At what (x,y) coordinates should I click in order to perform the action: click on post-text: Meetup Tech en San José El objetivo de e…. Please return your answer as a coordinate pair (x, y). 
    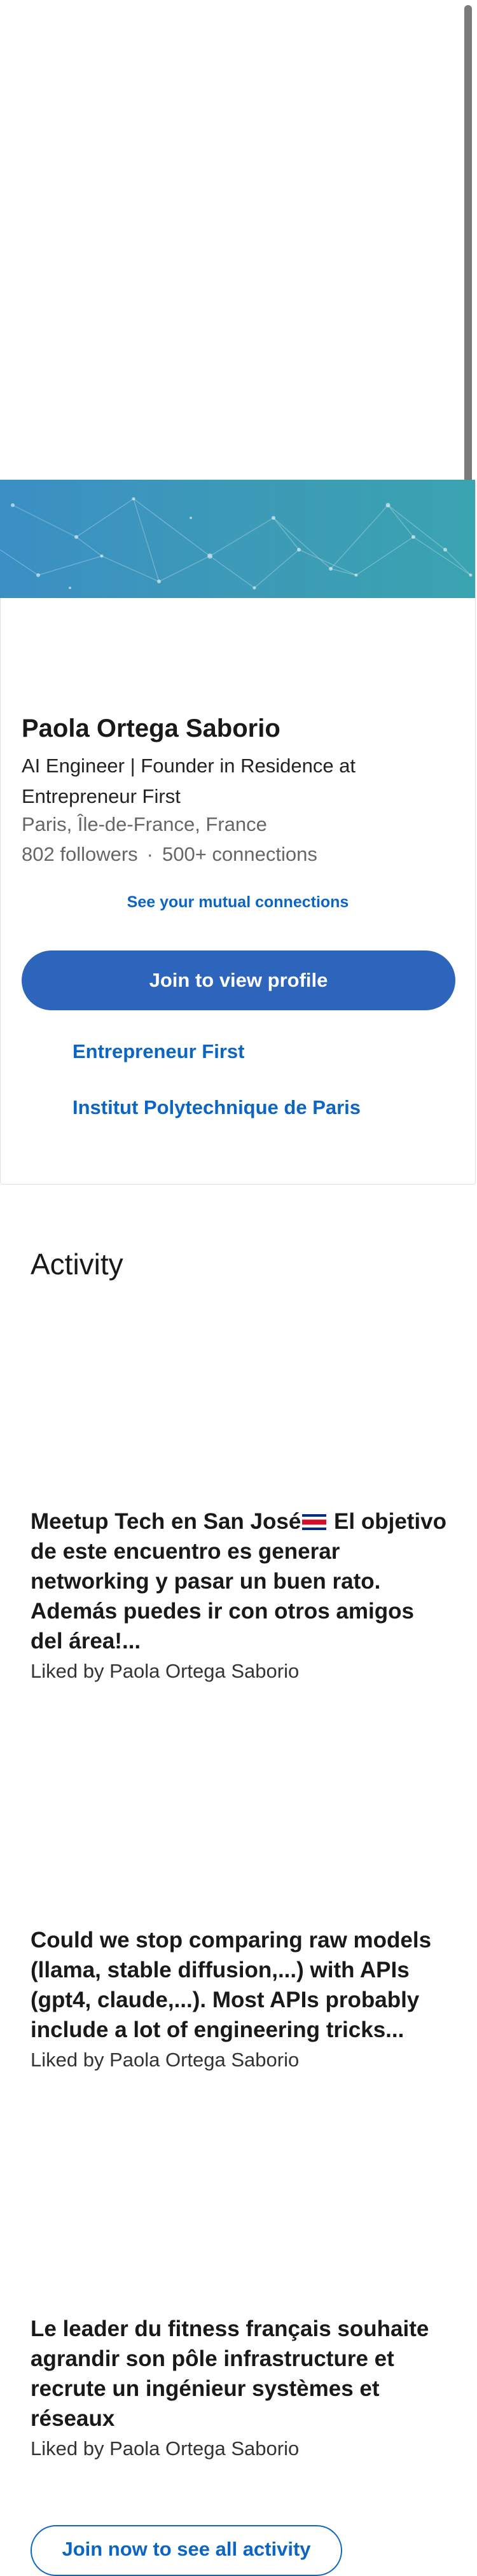
    Looking at the image, I should click on (241, 1581).